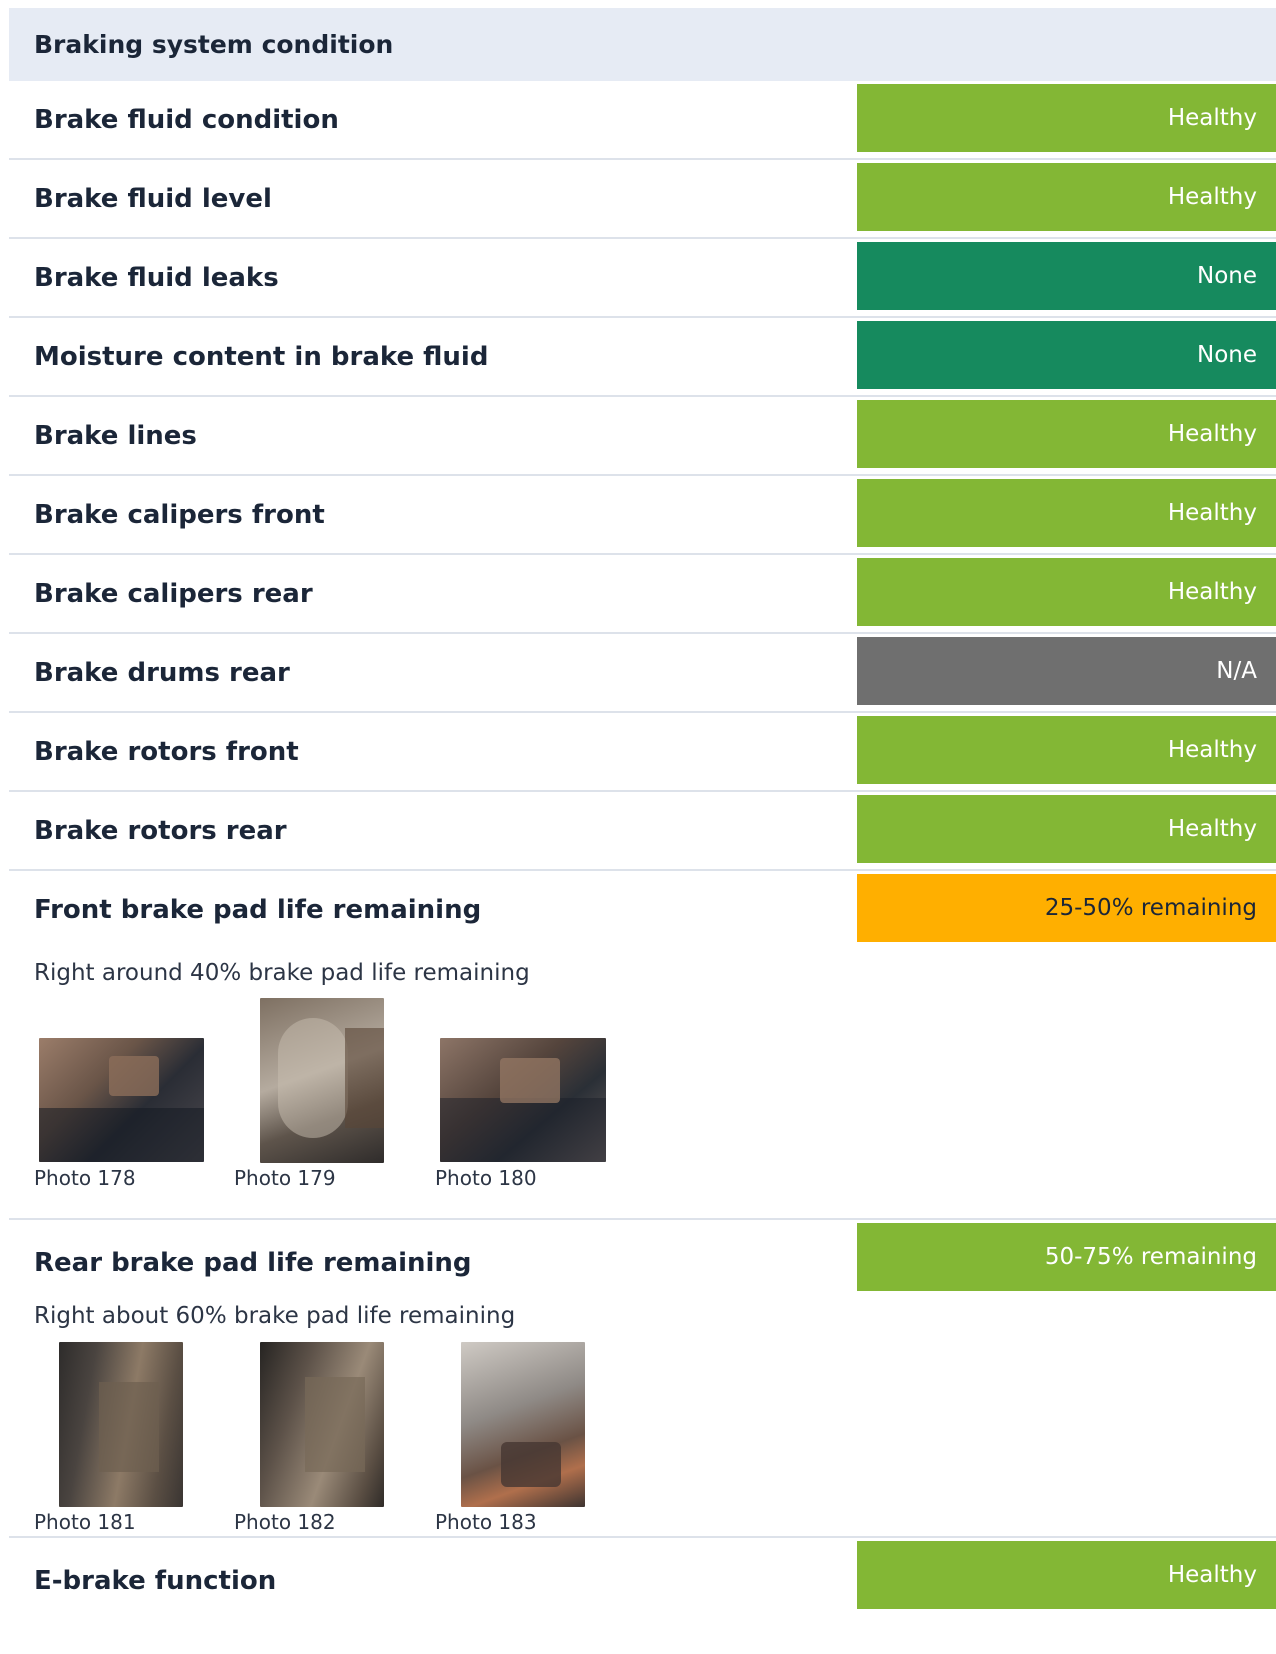  Describe the element at coordinates (153, 198) in the screenshot. I see `row-label: Brake fluid level` at that location.